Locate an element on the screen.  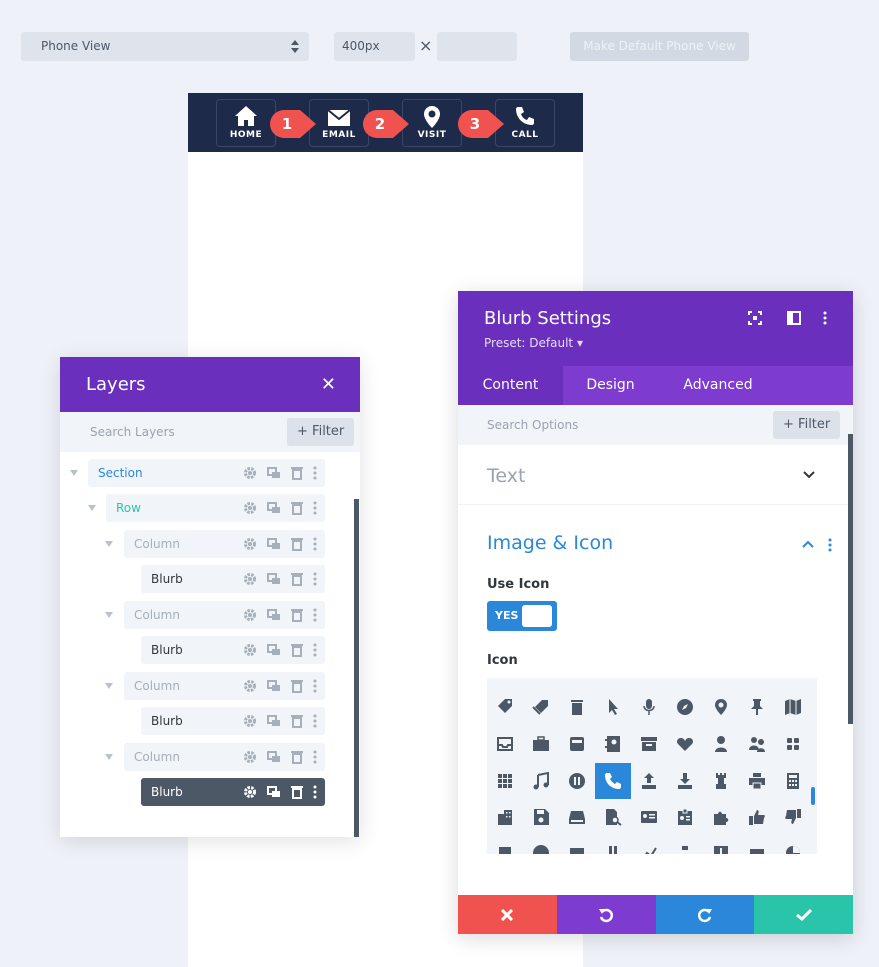
tags-icon is located at coordinates (541, 707).